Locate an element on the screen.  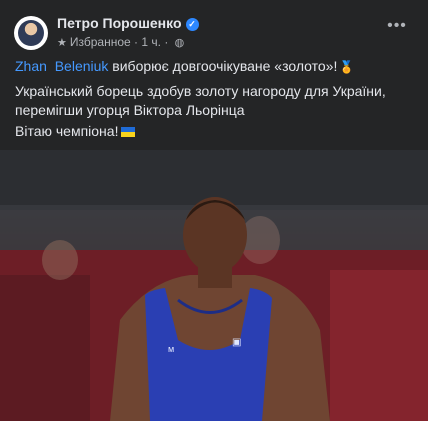
post-meta: ★ Избранное · 1 ч. · ◍ is located at coordinates (120, 42).